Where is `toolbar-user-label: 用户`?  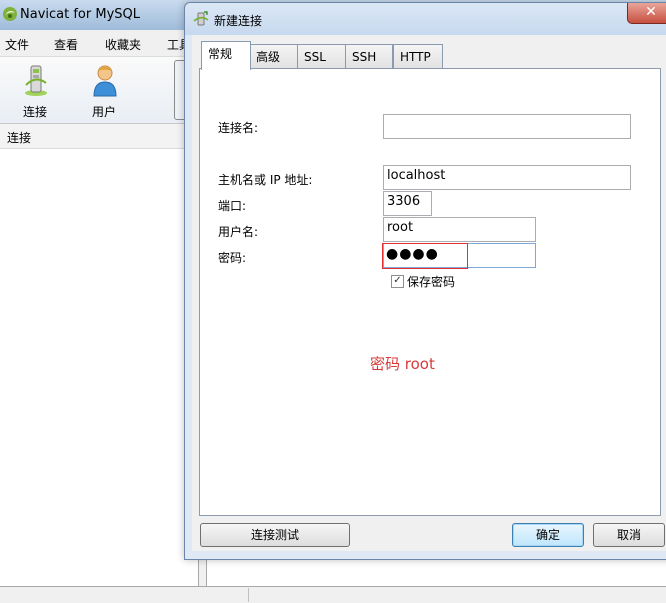 toolbar-user-label: 用户 is located at coordinates (103, 112).